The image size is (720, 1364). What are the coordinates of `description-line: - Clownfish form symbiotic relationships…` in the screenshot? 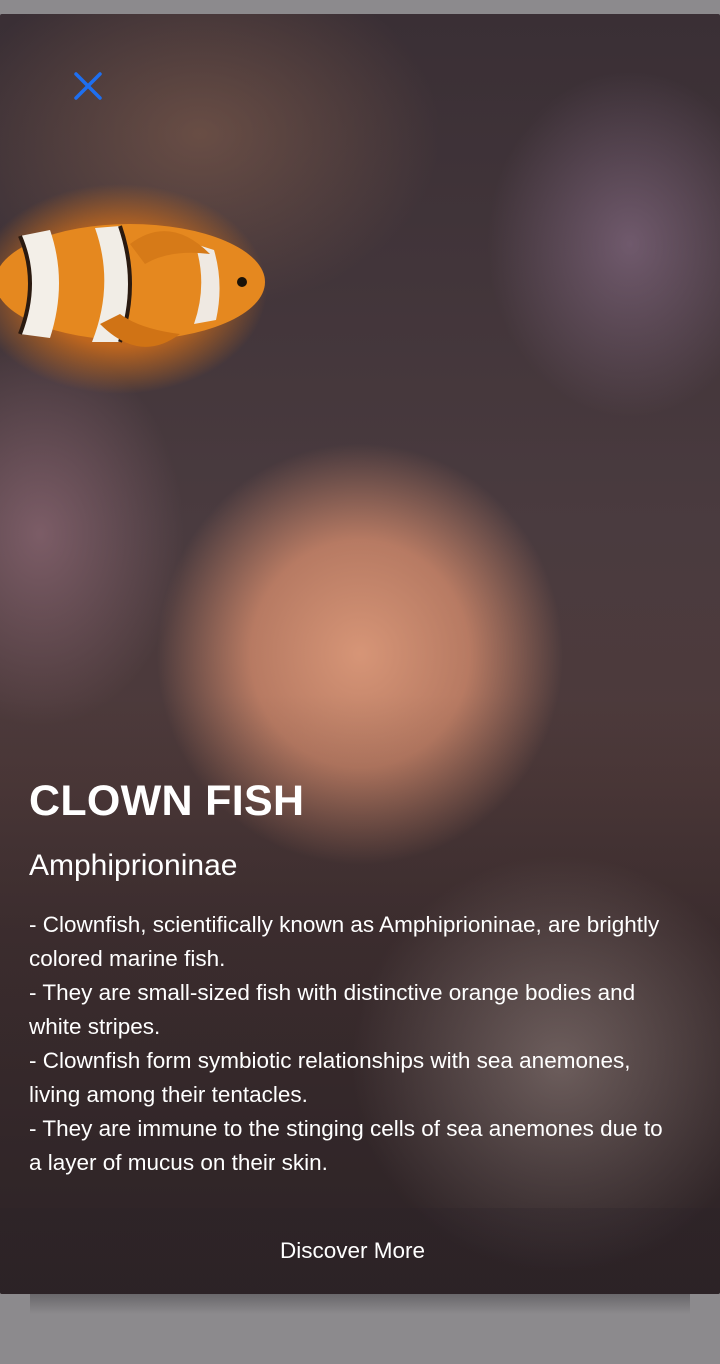 It's located at (330, 1077).